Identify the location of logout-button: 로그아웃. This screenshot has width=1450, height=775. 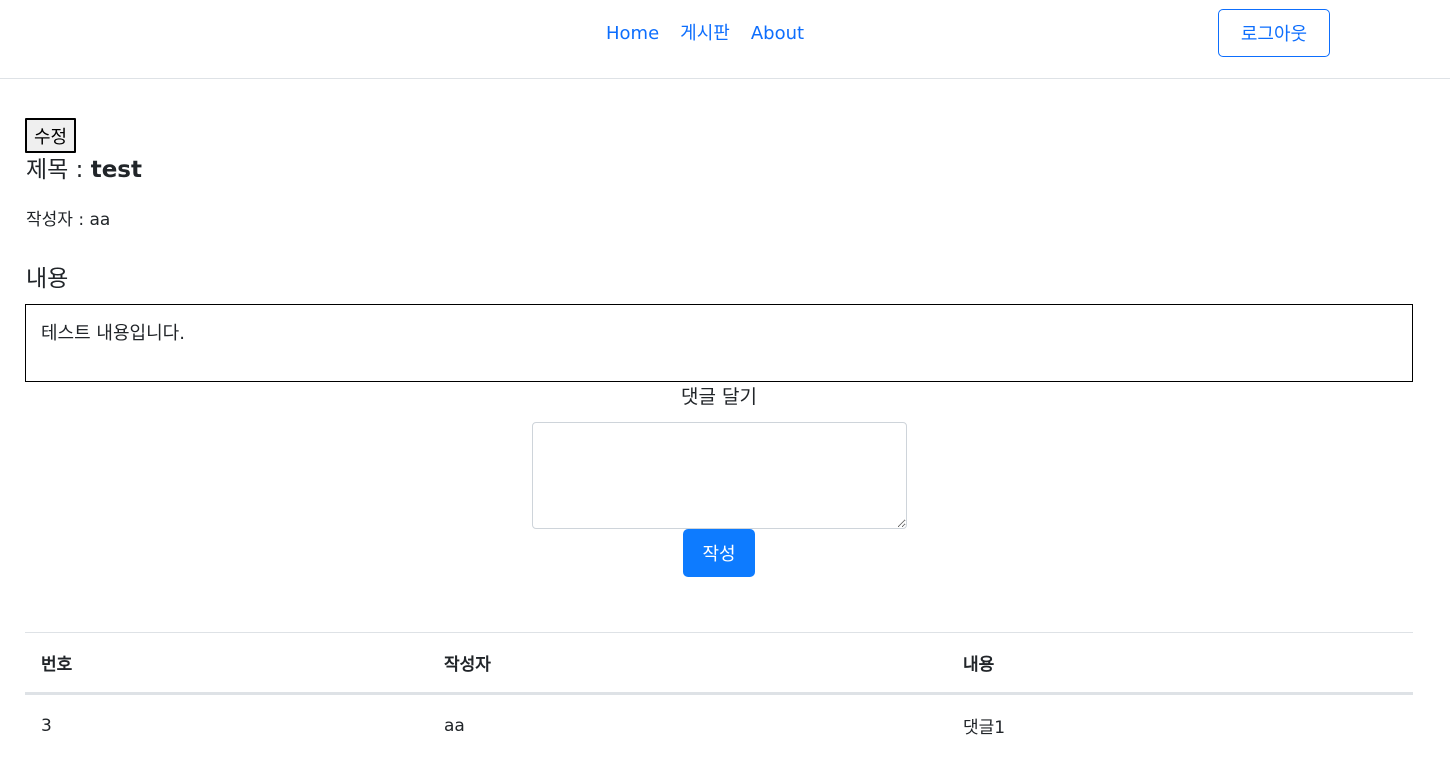
(1274, 33).